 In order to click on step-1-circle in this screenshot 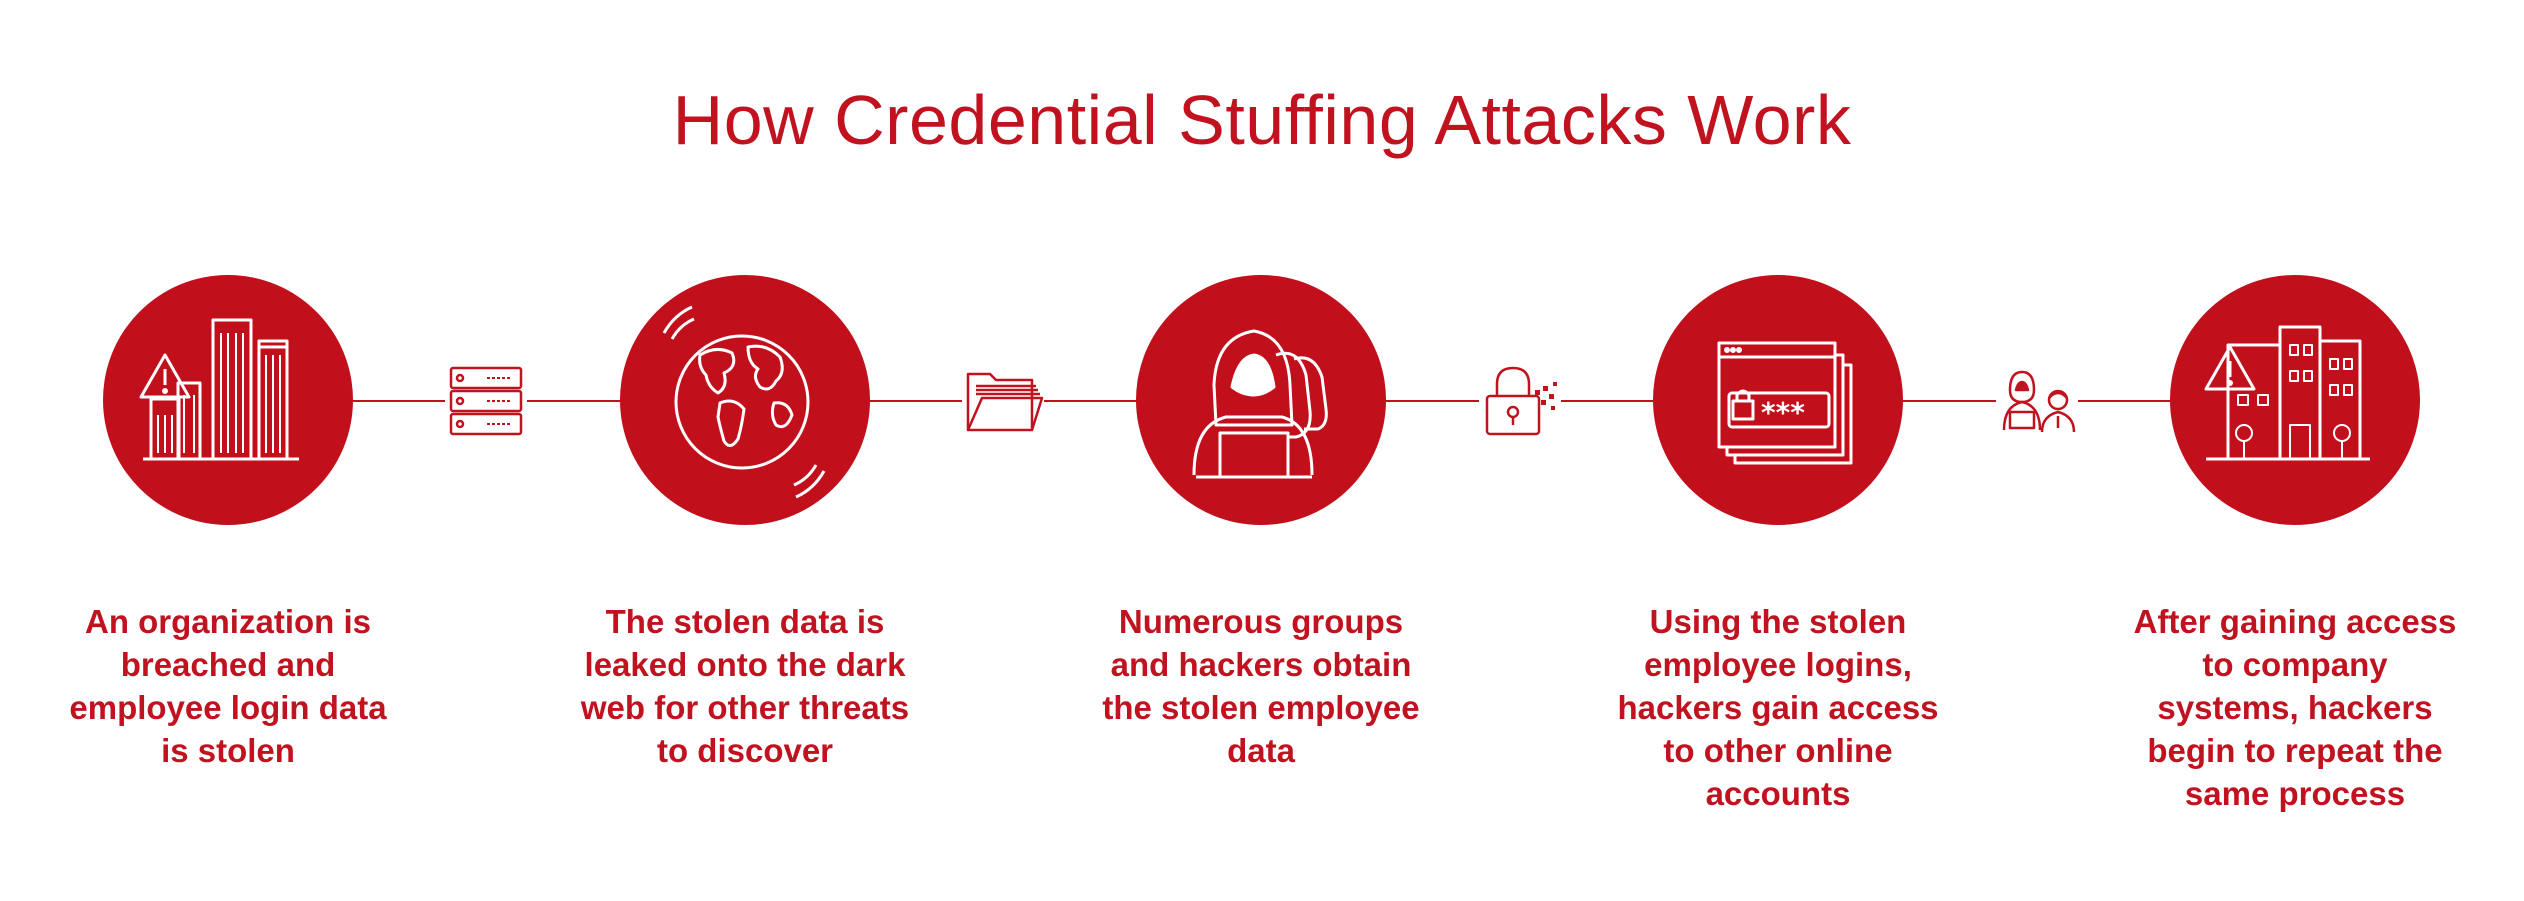, I will do `click(228, 400)`.